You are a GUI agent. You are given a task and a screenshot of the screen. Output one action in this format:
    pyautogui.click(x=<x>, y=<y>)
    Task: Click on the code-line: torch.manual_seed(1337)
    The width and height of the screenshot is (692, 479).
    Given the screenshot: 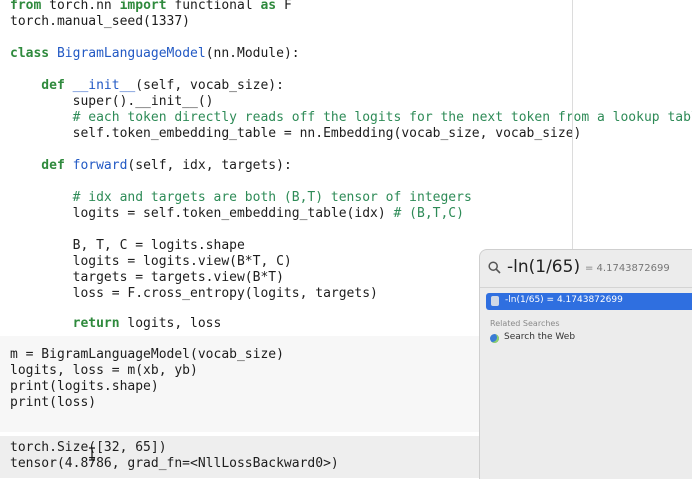 What is the action you would take?
    pyautogui.click(x=100, y=21)
    